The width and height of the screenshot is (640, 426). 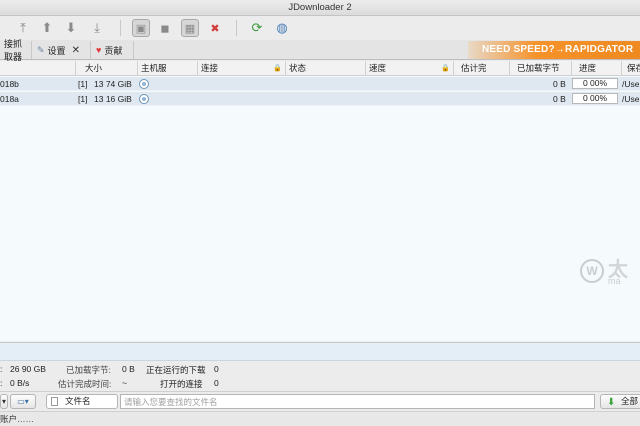 I want to click on promo-text: NEED SPEED?→RAPIDGATOR, so click(x=558, y=49).